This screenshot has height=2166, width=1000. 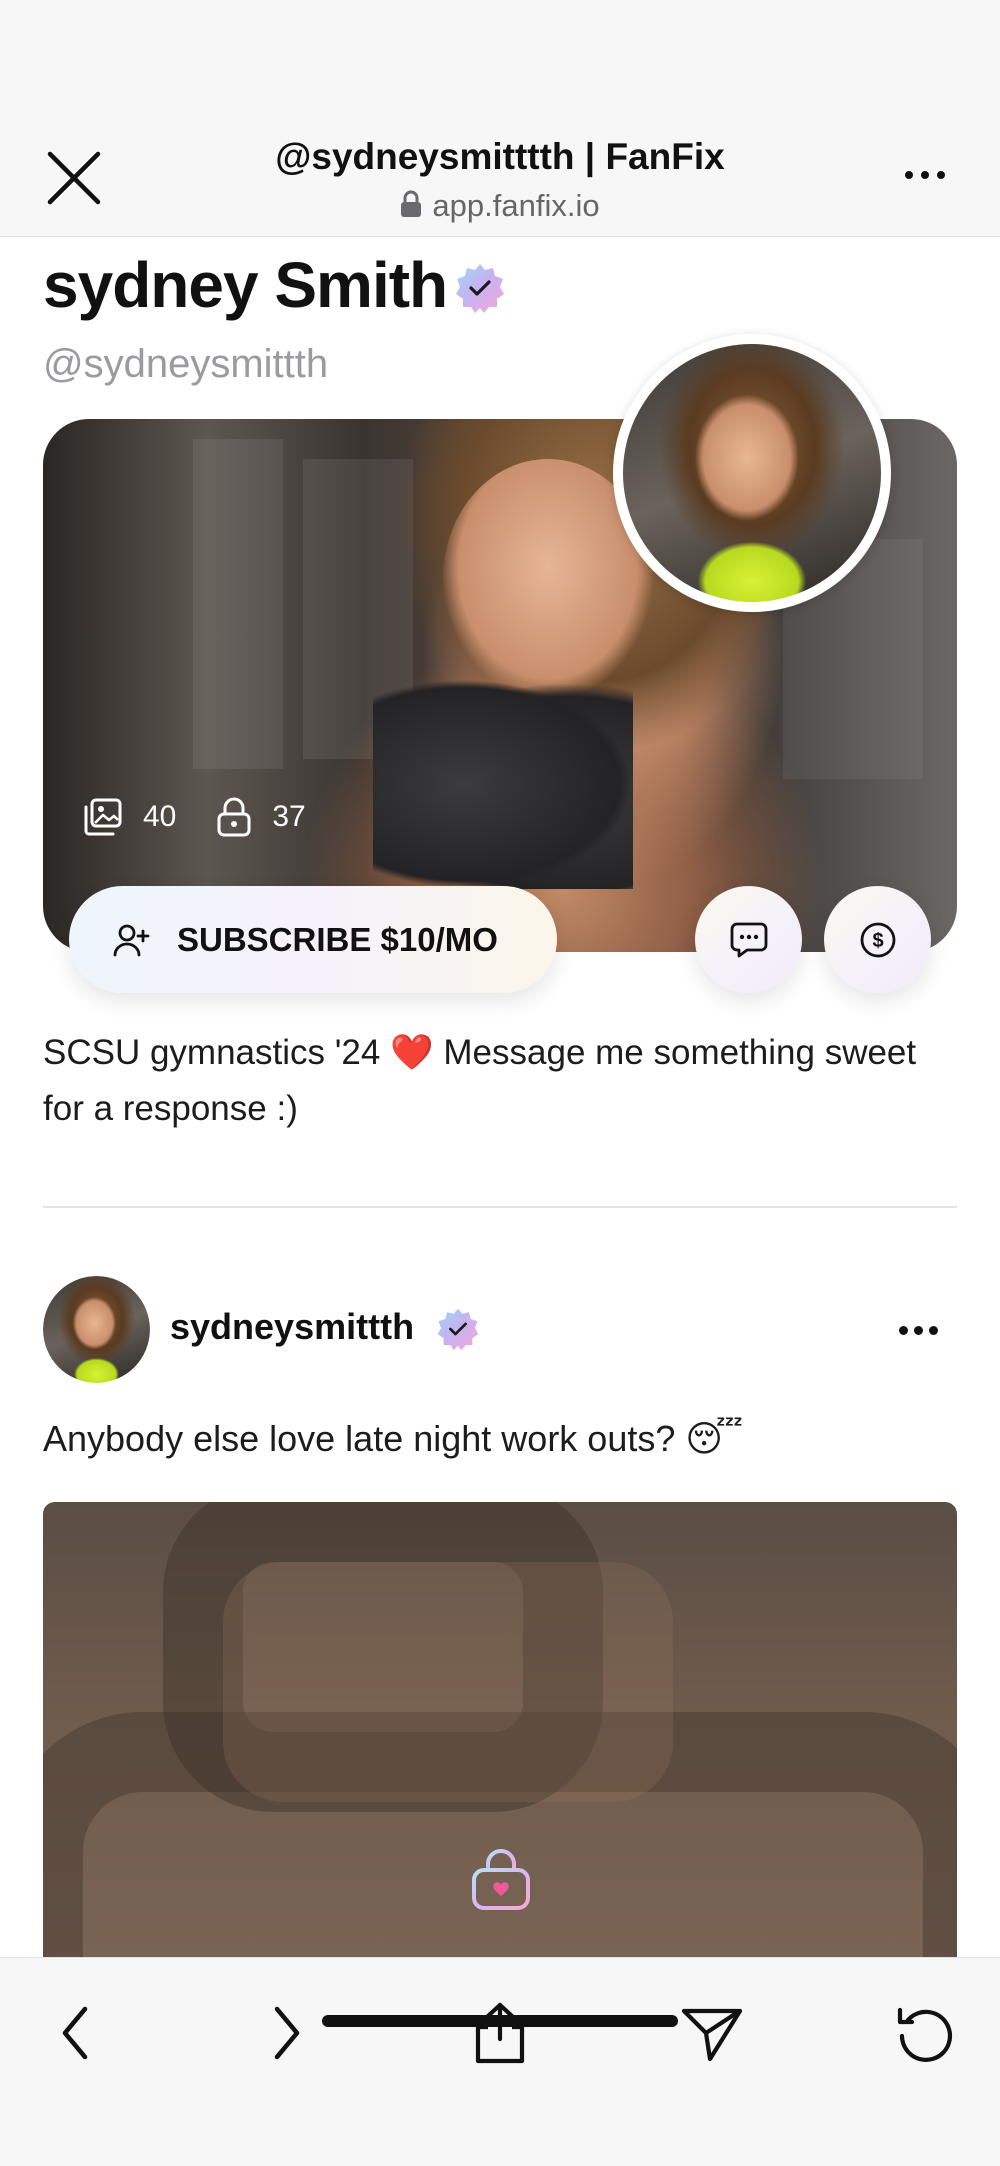 I want to click on profile-name: sydney Smith, so click(x=245, y=285).